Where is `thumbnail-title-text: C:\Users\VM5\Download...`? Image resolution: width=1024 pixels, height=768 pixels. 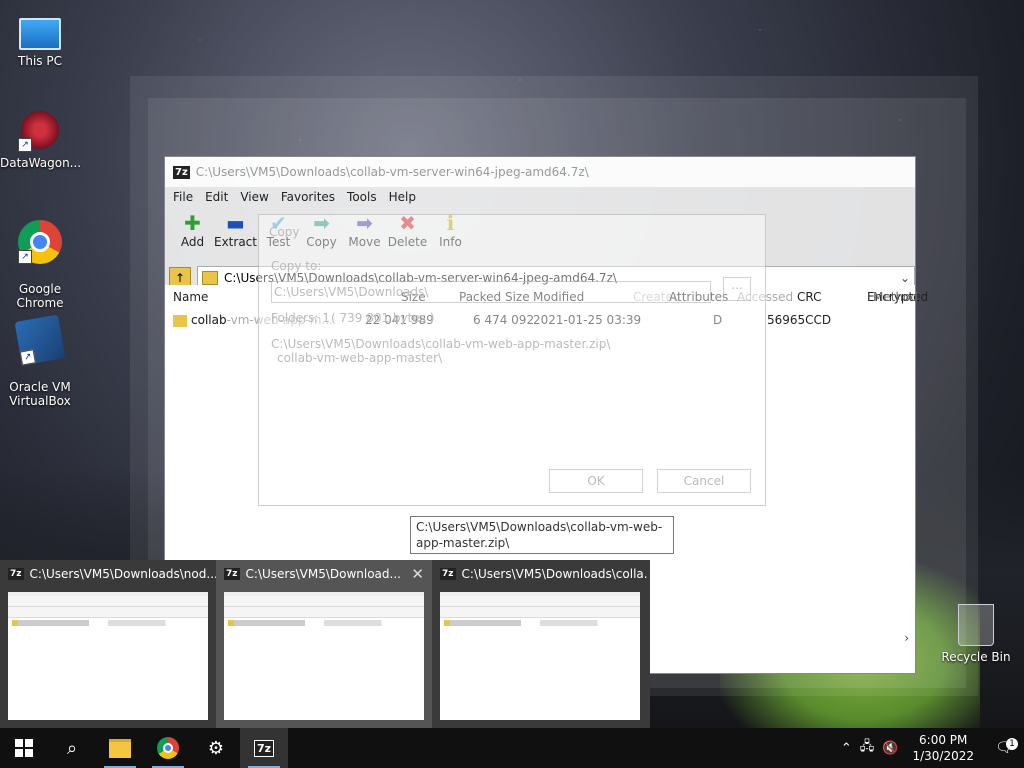 thumbnail-title-text: C:\Users\VM5\Download... is located at coordinates (323, 574).